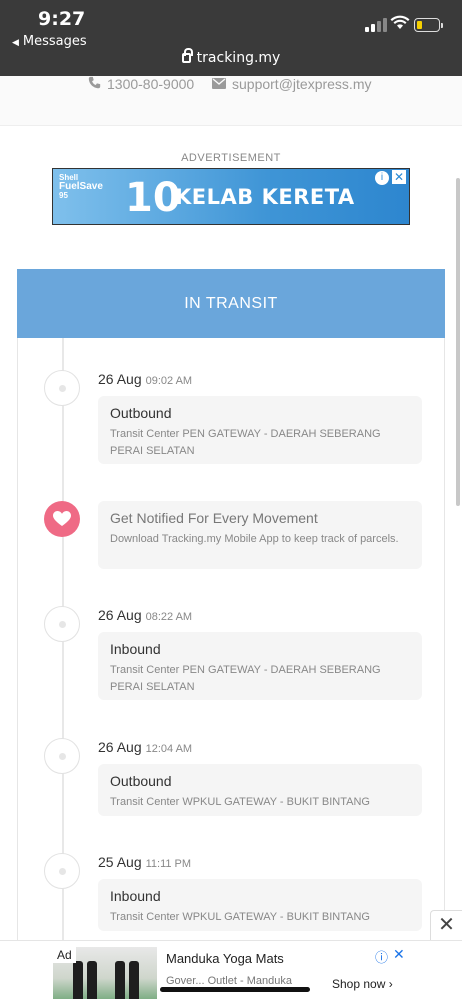 This screenshot has height=1000, width=462. What do you see at coordinates (187, 55) in the screenshot?
I see `lock-icon` at bounding box center [187, 55].